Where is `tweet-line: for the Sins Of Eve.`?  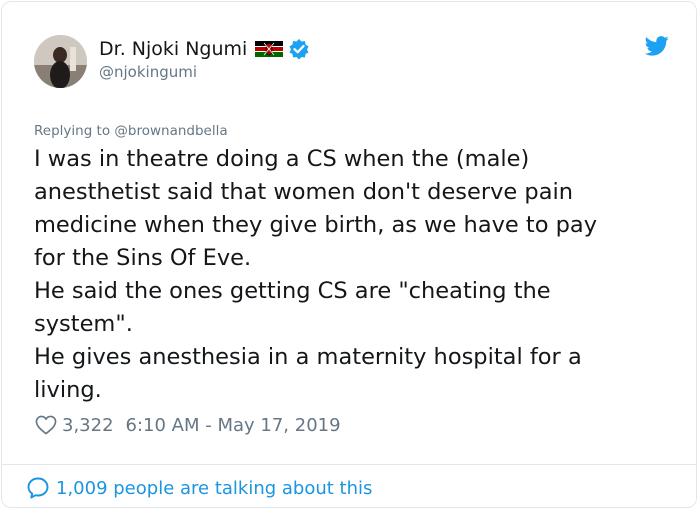 tweet-line: for the Sins Of Eve. is located at coordinates (143, 258).